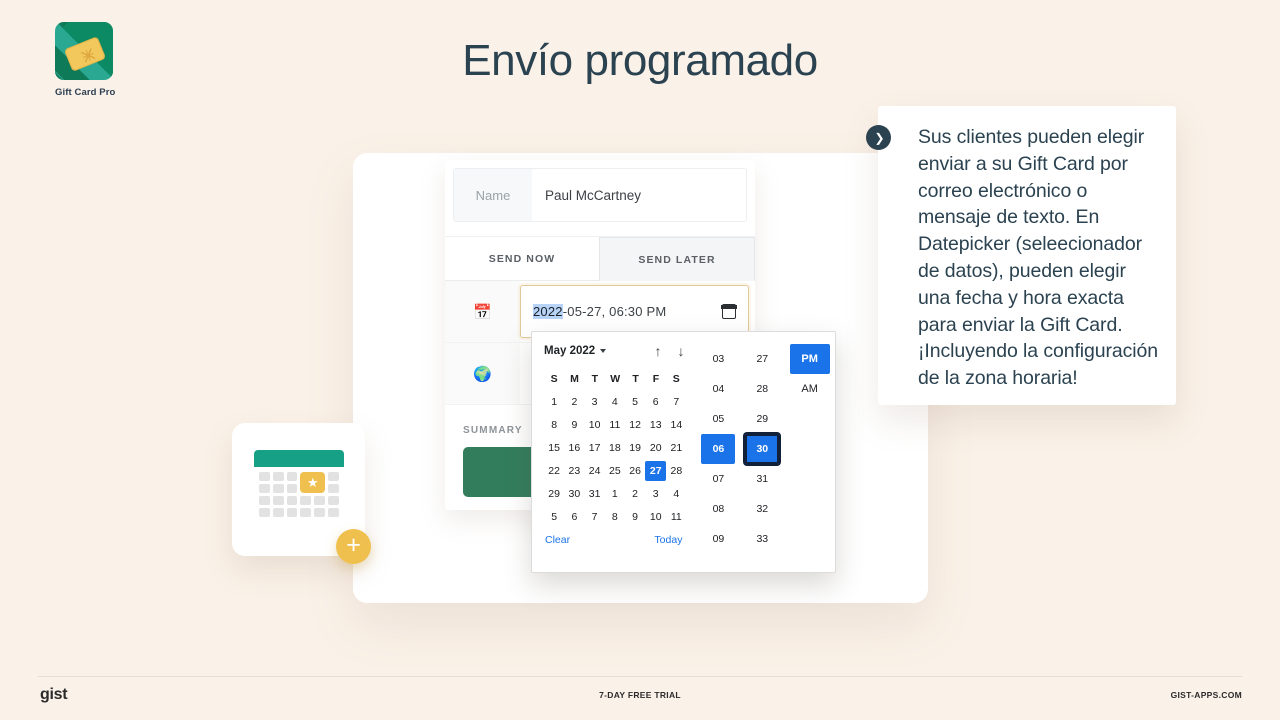 The image size is (1280, 720). What do you see at coordinates (574, 447) in the screenshot?
I see `calendar-day: 16` at bounding box center [574, 447].